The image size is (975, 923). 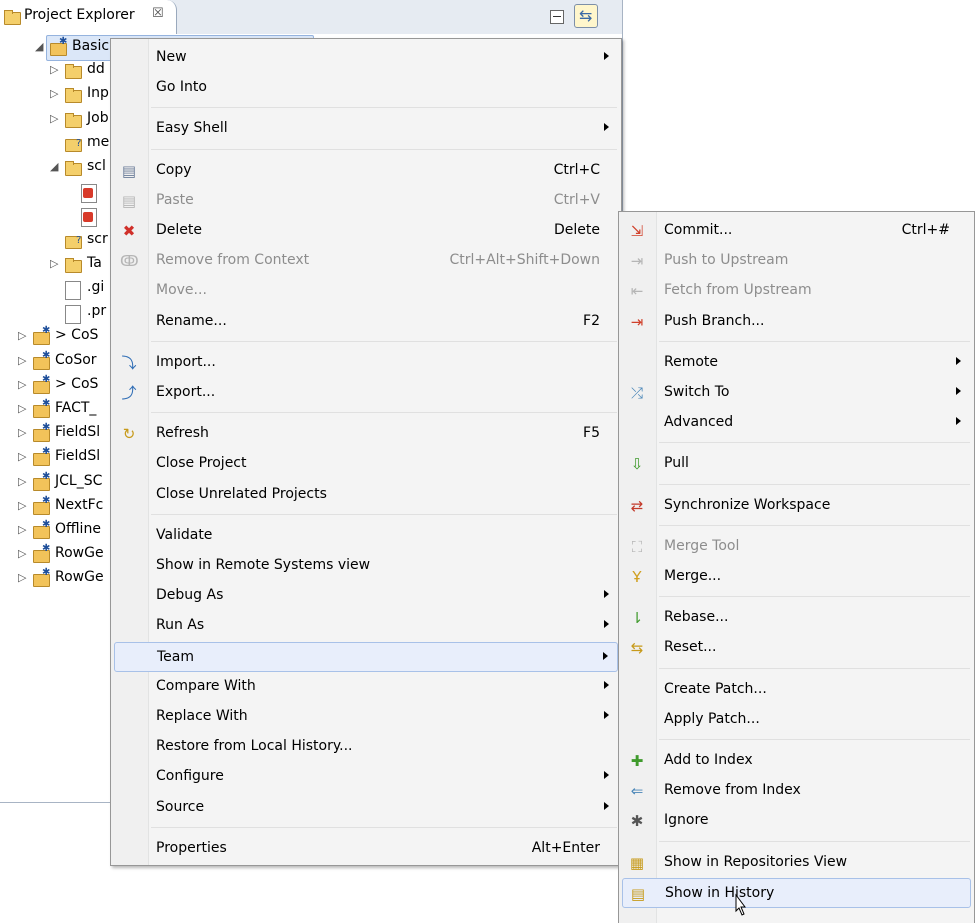 What do you see at coordinates (796, 821) in the screenshot?
I see `menu-item-ignore: ✱ Ignore` at bounding box center [796, 821].